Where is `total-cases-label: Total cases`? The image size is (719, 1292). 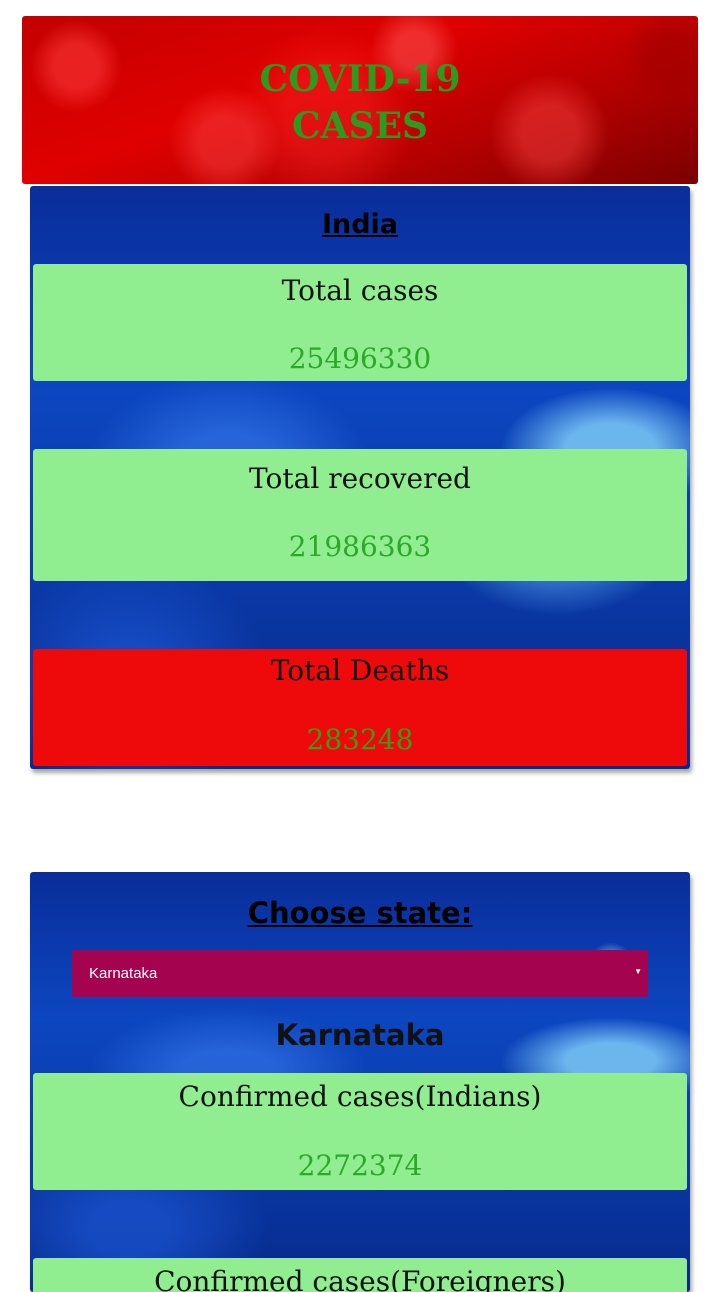
total-cases-label: Total cases is located at coordinates (360, 290).